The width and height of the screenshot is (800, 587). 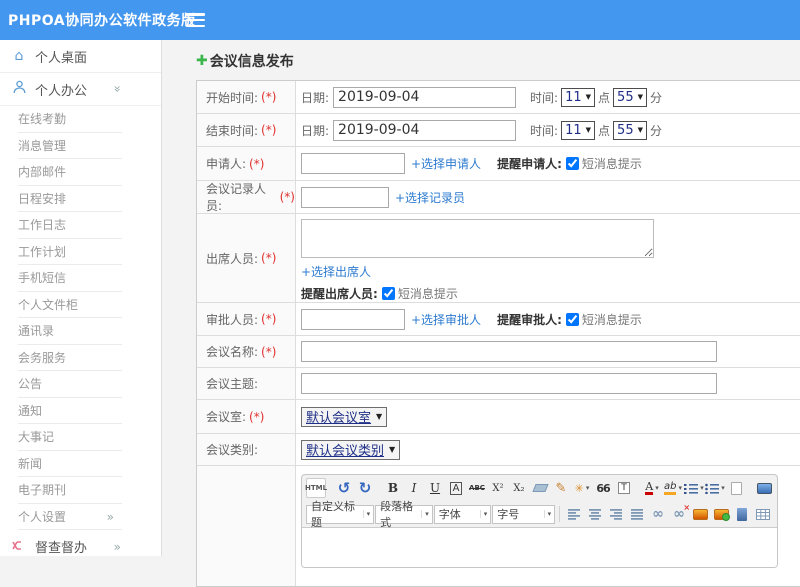 What do you see at coordinates (316, 488) in the screenshot?
I see `html-source-button: HTML` at bounding box center [316, 488].